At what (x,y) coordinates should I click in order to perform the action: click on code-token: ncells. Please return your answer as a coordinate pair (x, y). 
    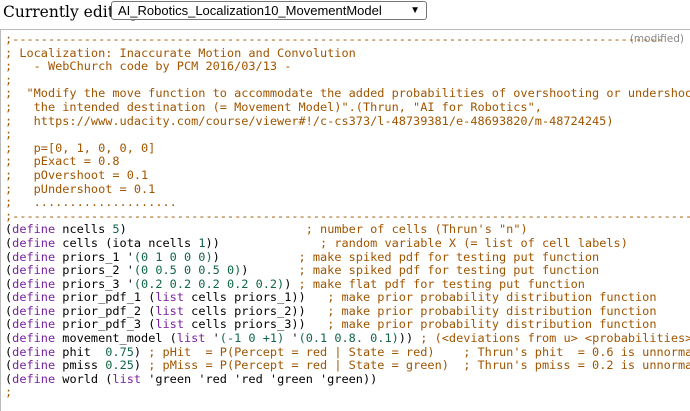
    Looking at the image, I should click on (84, 229).